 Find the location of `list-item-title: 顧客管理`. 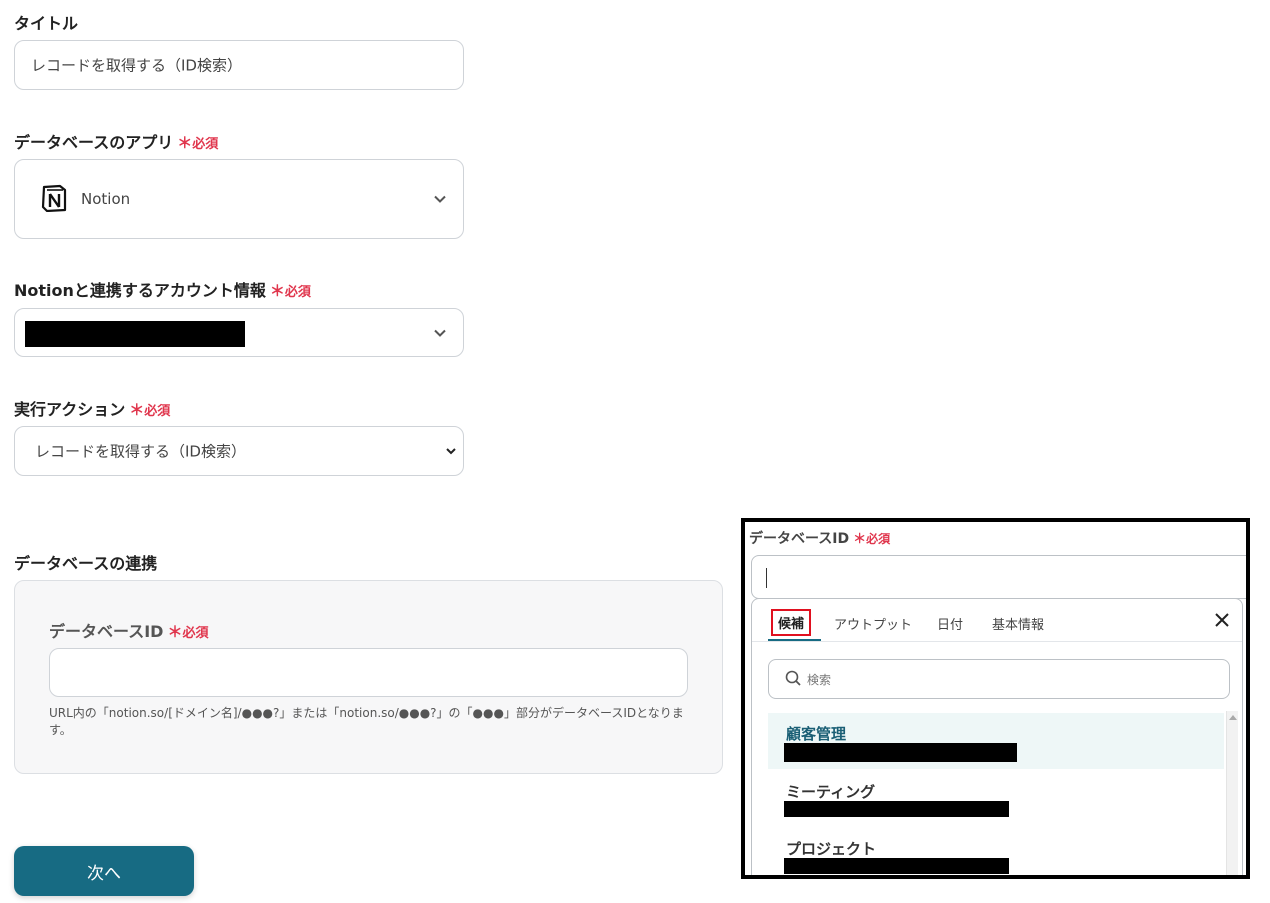

list-item-title: 顧客管理 is located at coordinates (816, 734).